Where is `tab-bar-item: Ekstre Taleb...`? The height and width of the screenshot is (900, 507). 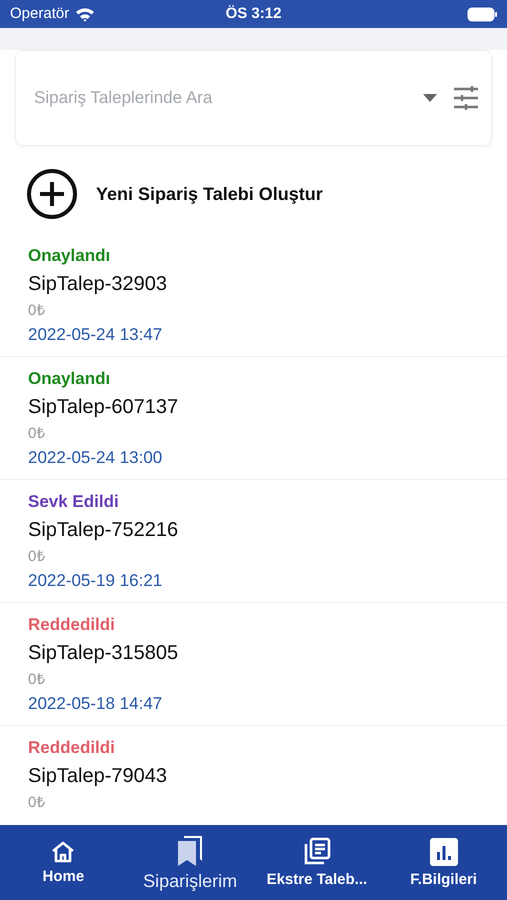
tab-bar-item: Ekstre Taleb... is located at coordinates (317, 862).